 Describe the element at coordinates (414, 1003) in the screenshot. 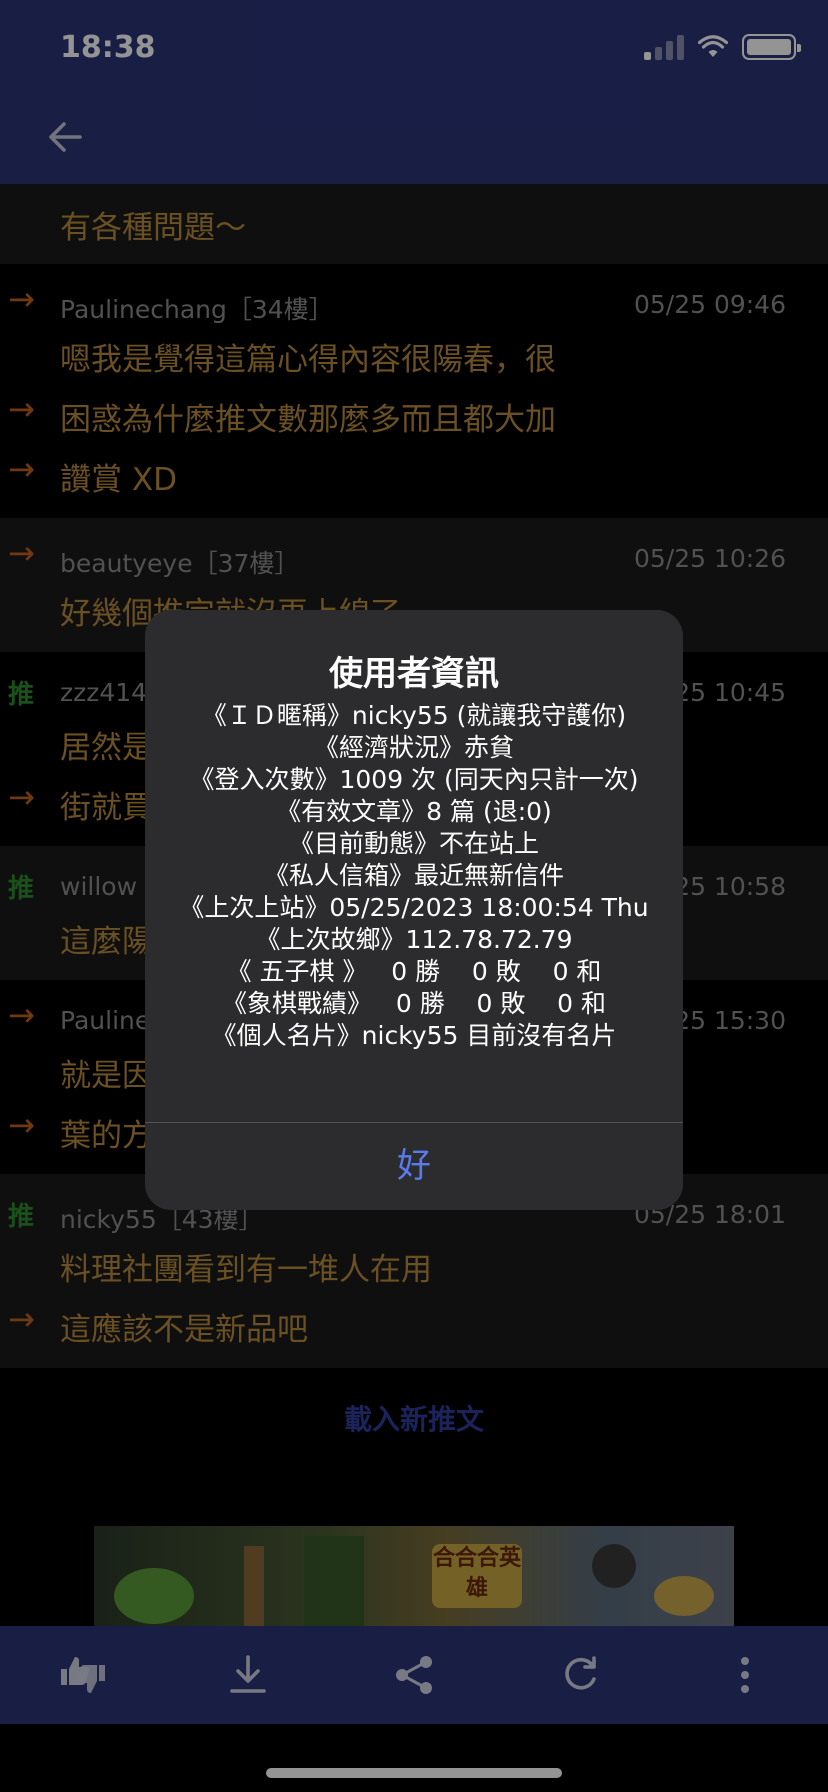

I see `dialog-line-chess: 《象棋戰績》 0 勝 0 敗 0 和` at that location.